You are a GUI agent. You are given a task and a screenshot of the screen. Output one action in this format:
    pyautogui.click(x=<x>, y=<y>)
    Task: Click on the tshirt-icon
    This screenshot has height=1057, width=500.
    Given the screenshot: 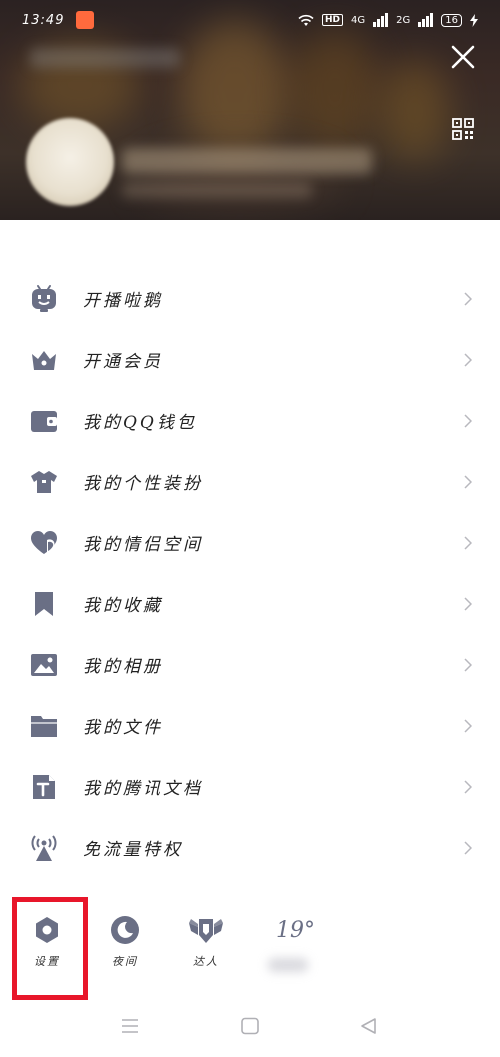 What is the action you would take?
    pyautogui.click(x=44, y=482)
    